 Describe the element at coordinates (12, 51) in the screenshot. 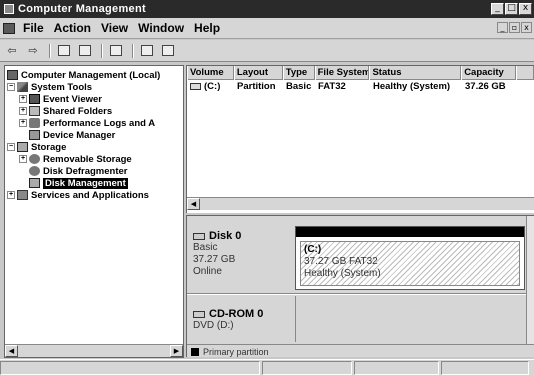

I see `back-arrow-icon: ⇦` at that location.